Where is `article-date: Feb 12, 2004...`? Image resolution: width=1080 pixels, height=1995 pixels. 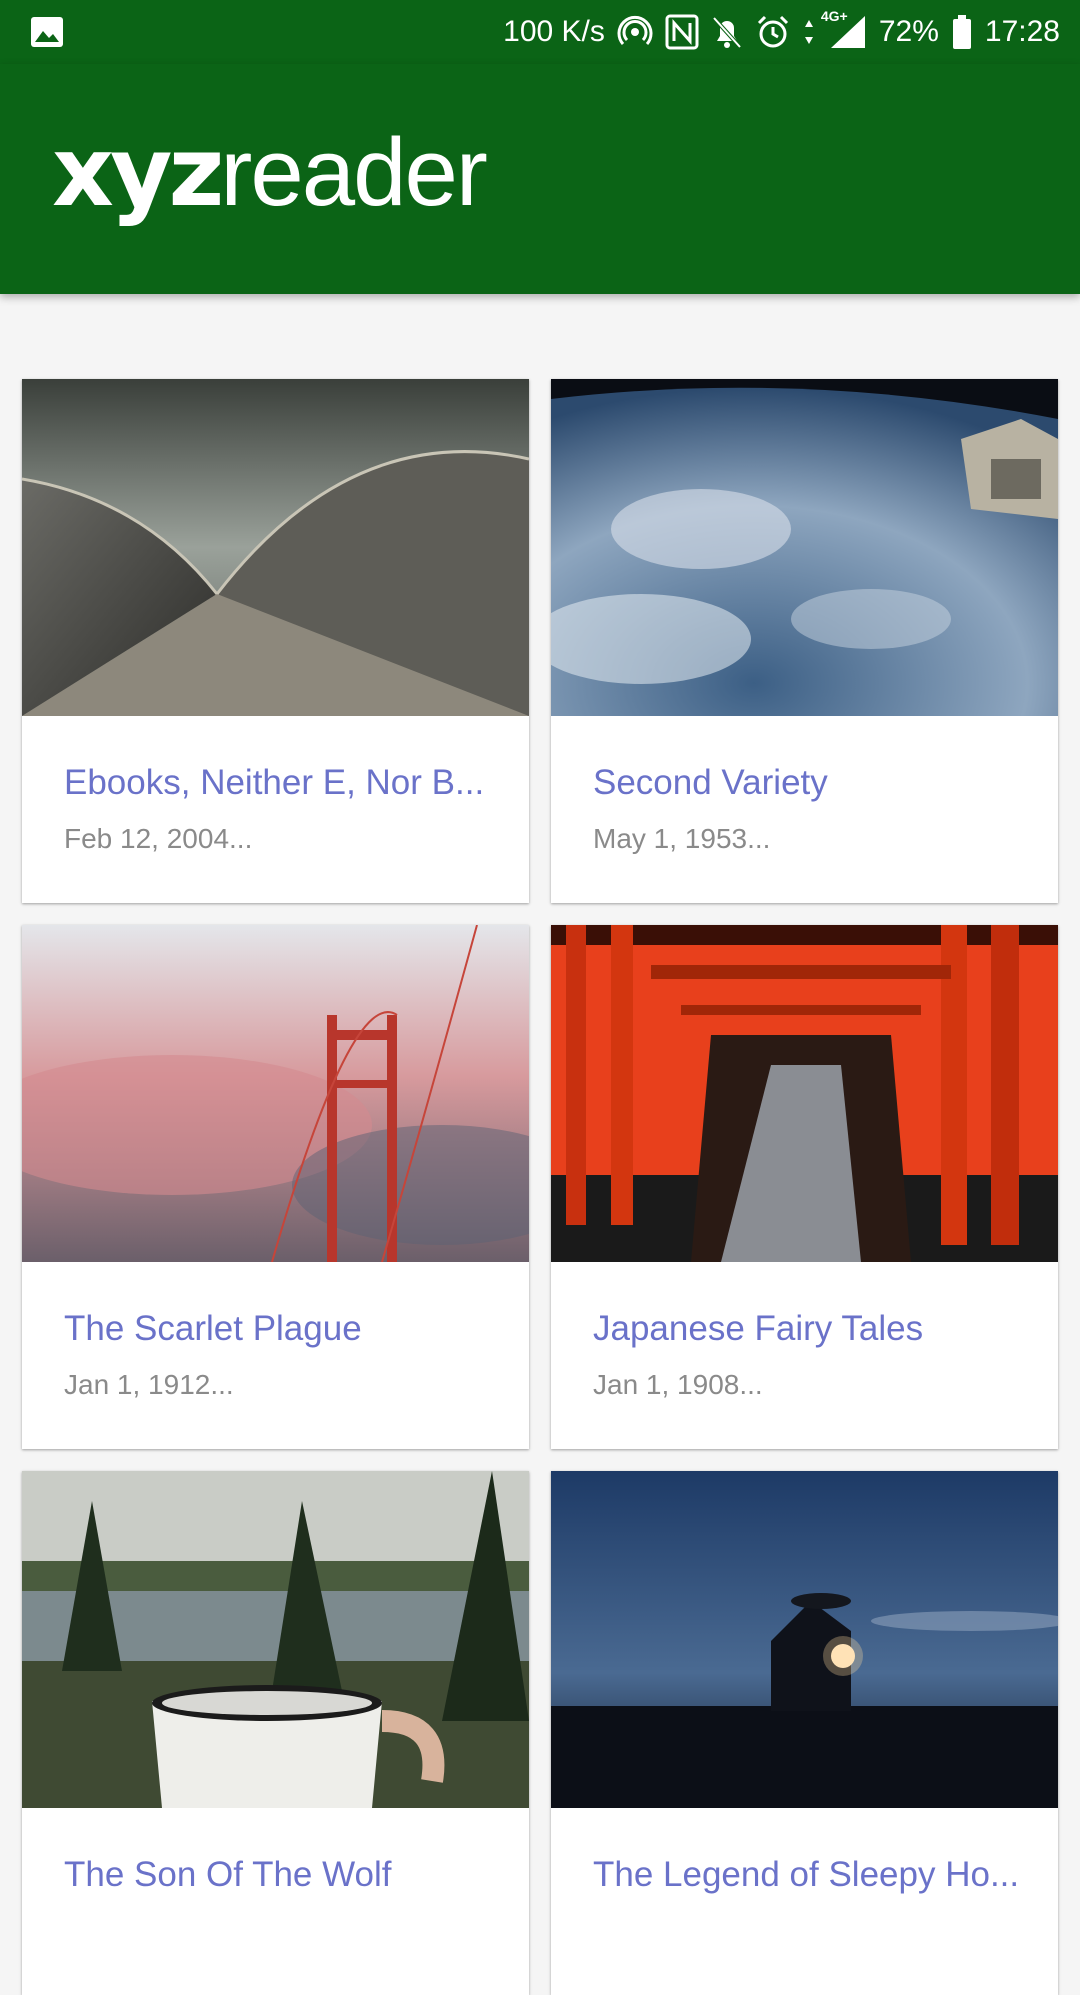
article-date: Feb 12, 2004... is located at coordinates (158, 838).